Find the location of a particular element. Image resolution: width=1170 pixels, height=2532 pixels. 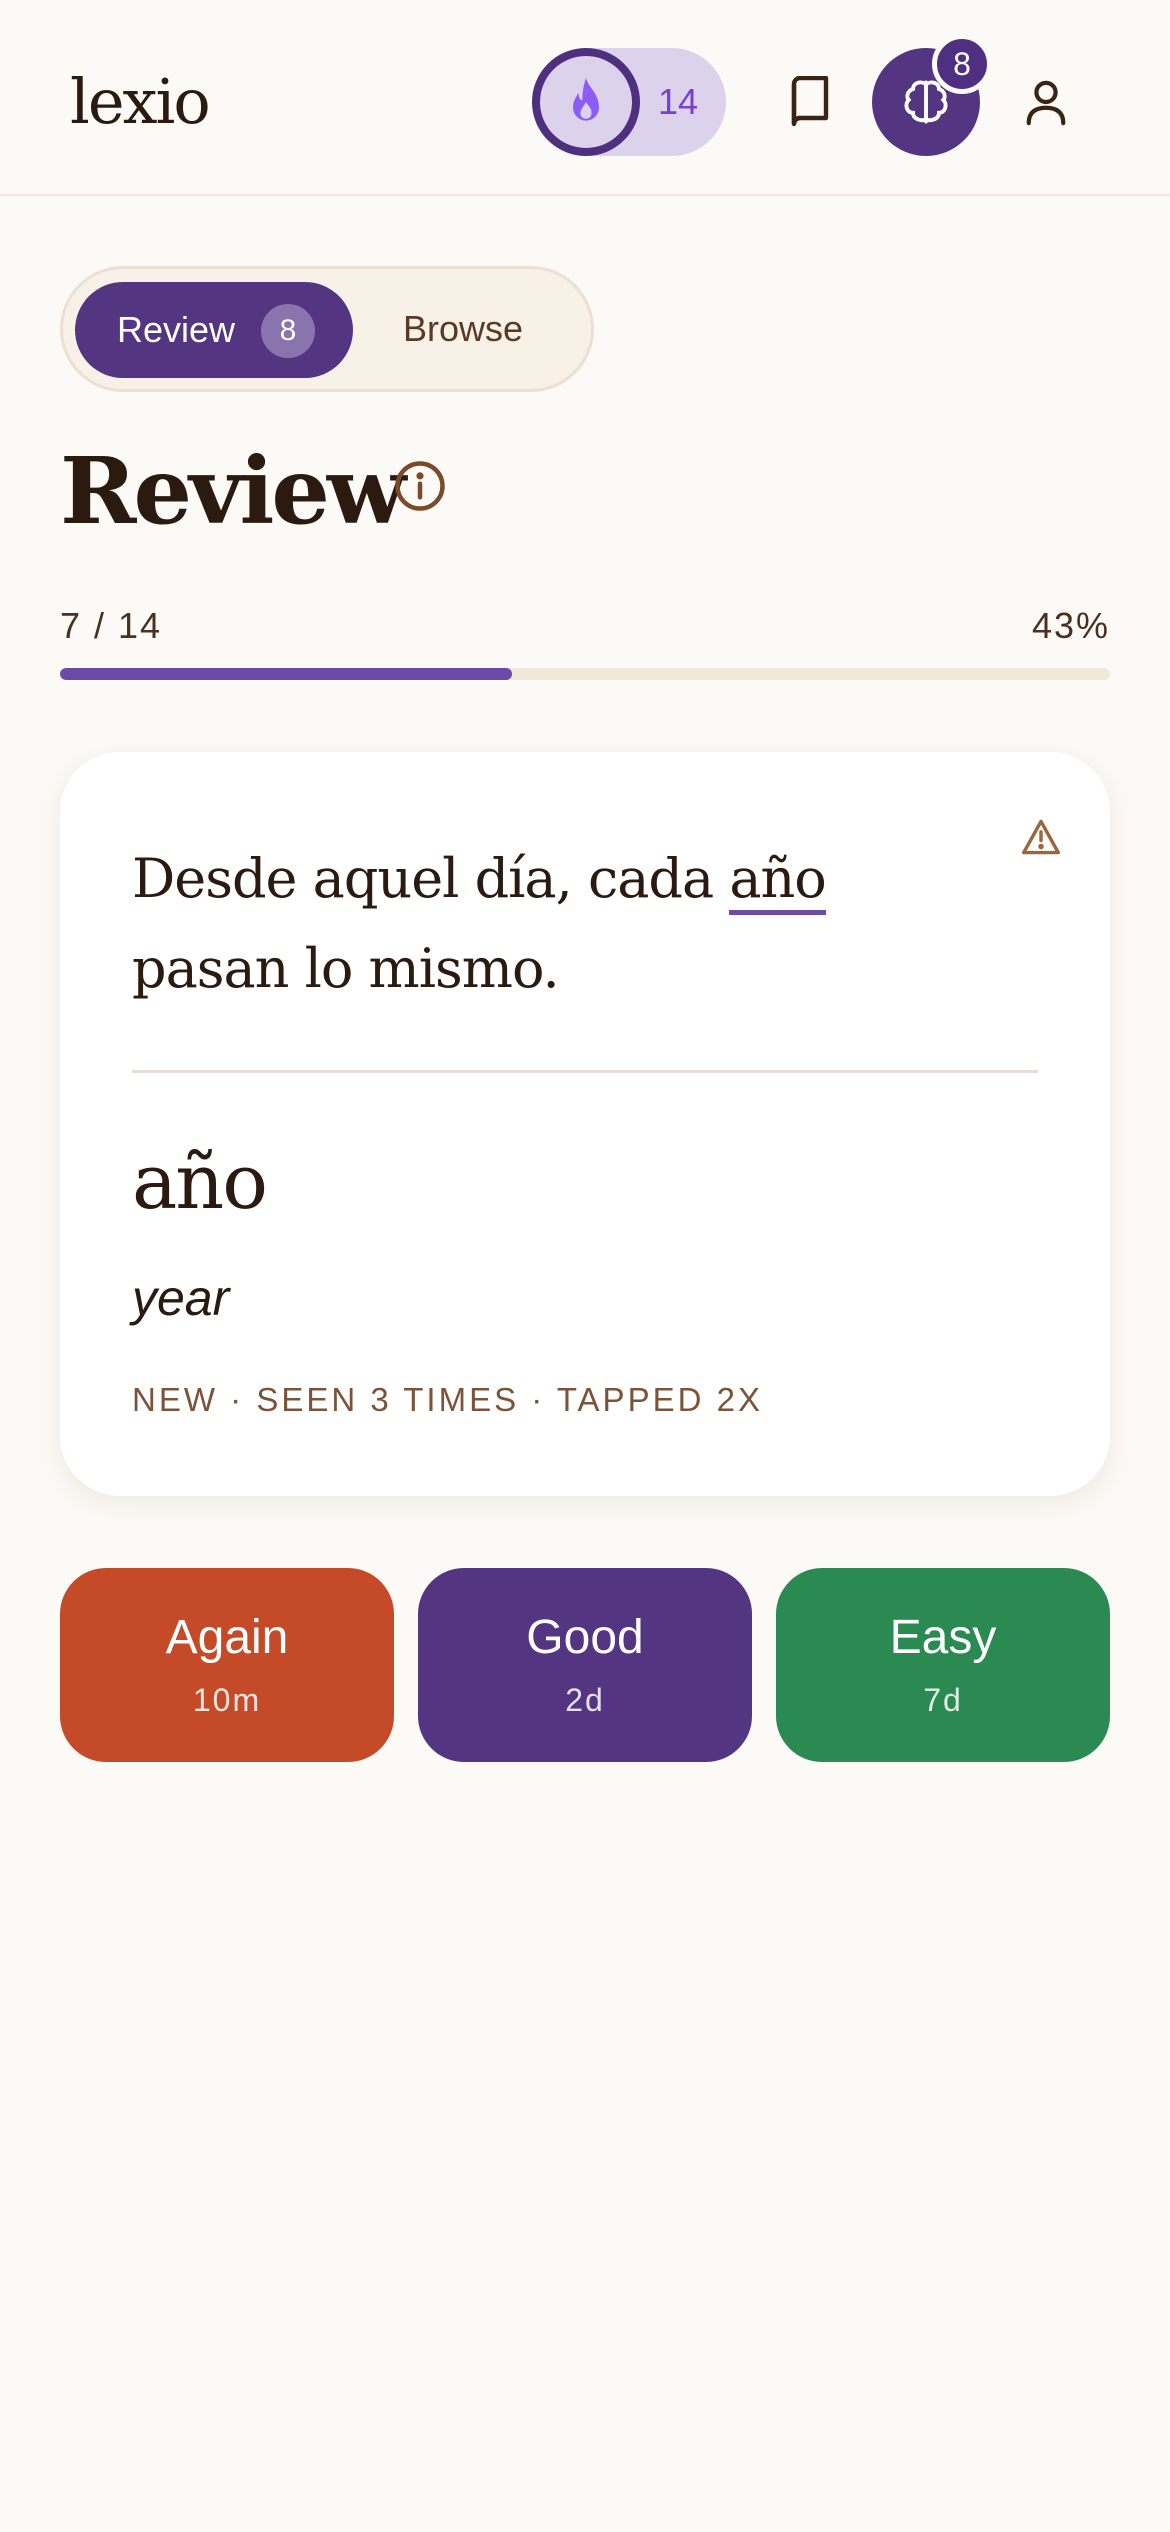

progress-bar-fill is located at coordinates (286, 674).